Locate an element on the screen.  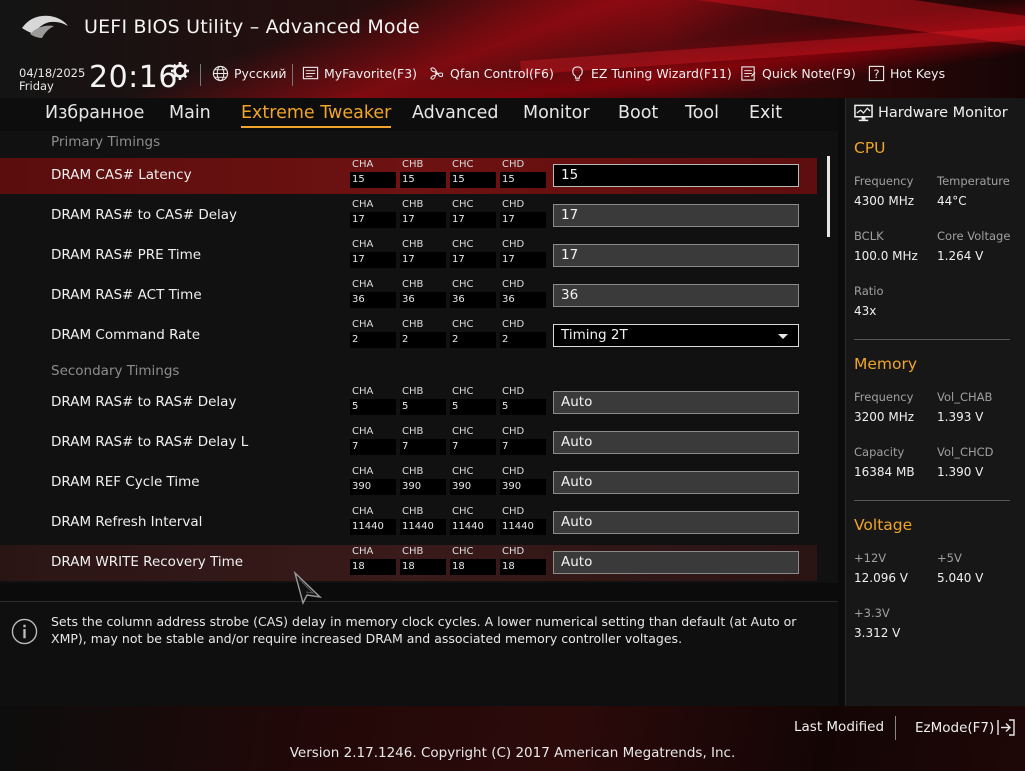
tab-monitor: Monitor is located at coordinates (556, 113).